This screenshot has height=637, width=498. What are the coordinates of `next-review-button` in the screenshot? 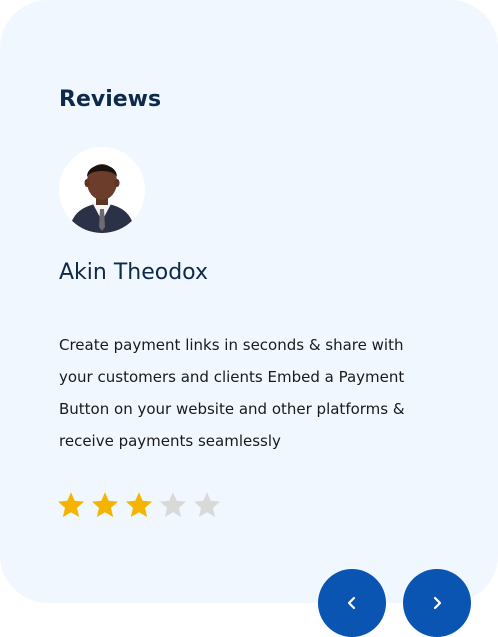 It's located at (437, 603).